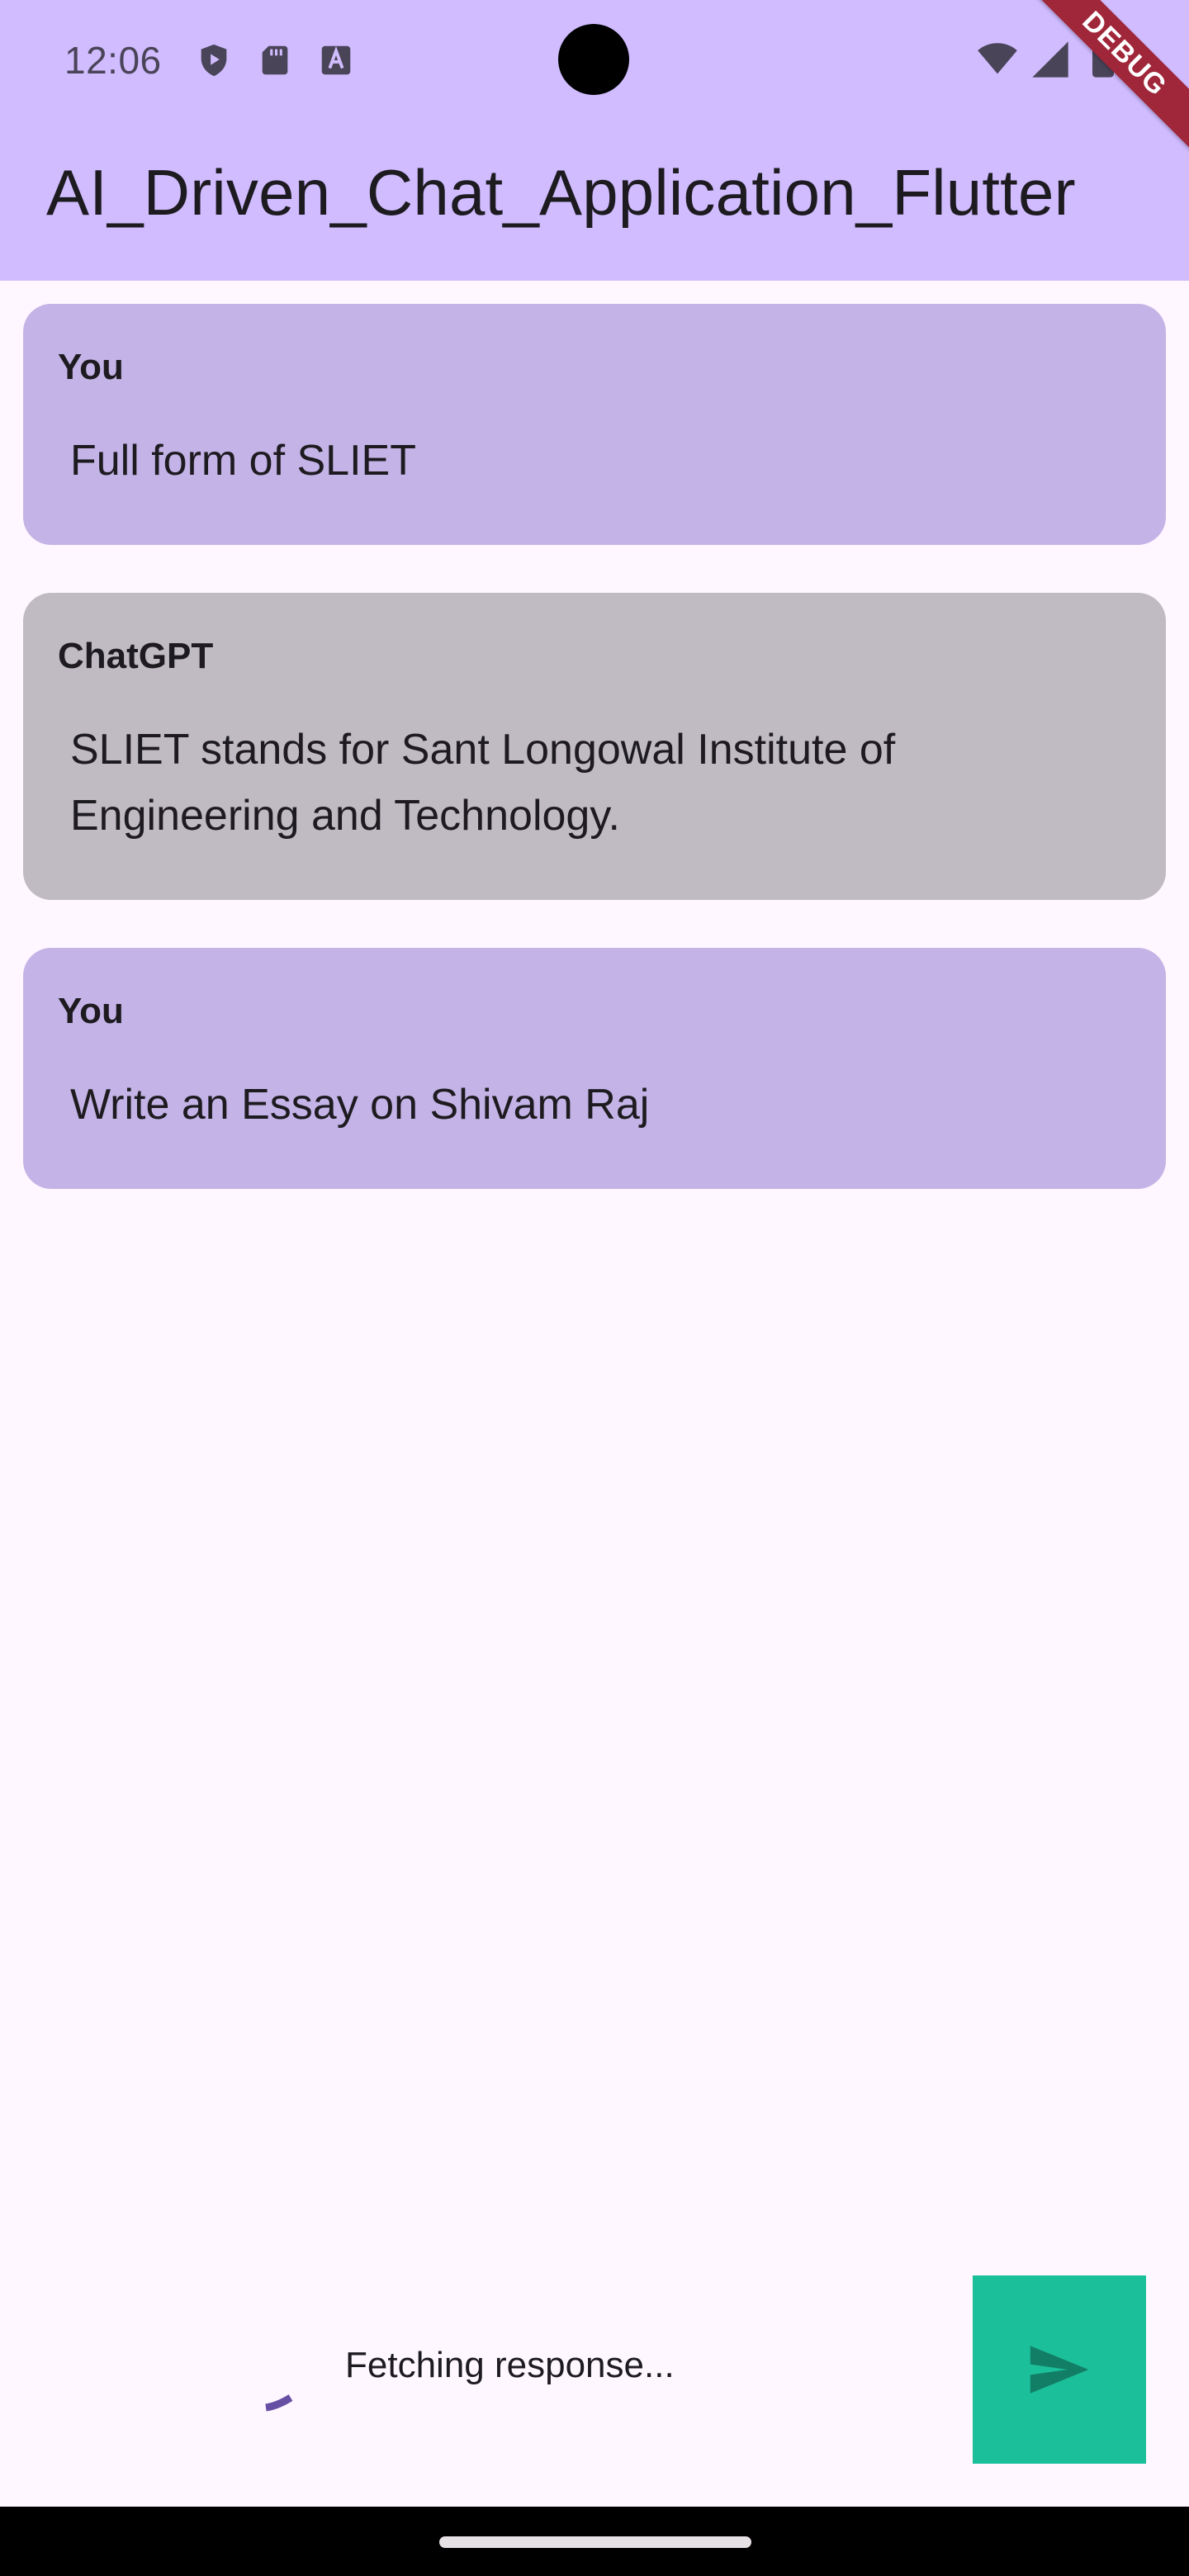 Image resolution: width=1189 pixels, height=2576 pixels. What do you see at coordinates (113, 60) in the screenshot?
I see `status-time: 12:06` at bounding box center [113, 60].